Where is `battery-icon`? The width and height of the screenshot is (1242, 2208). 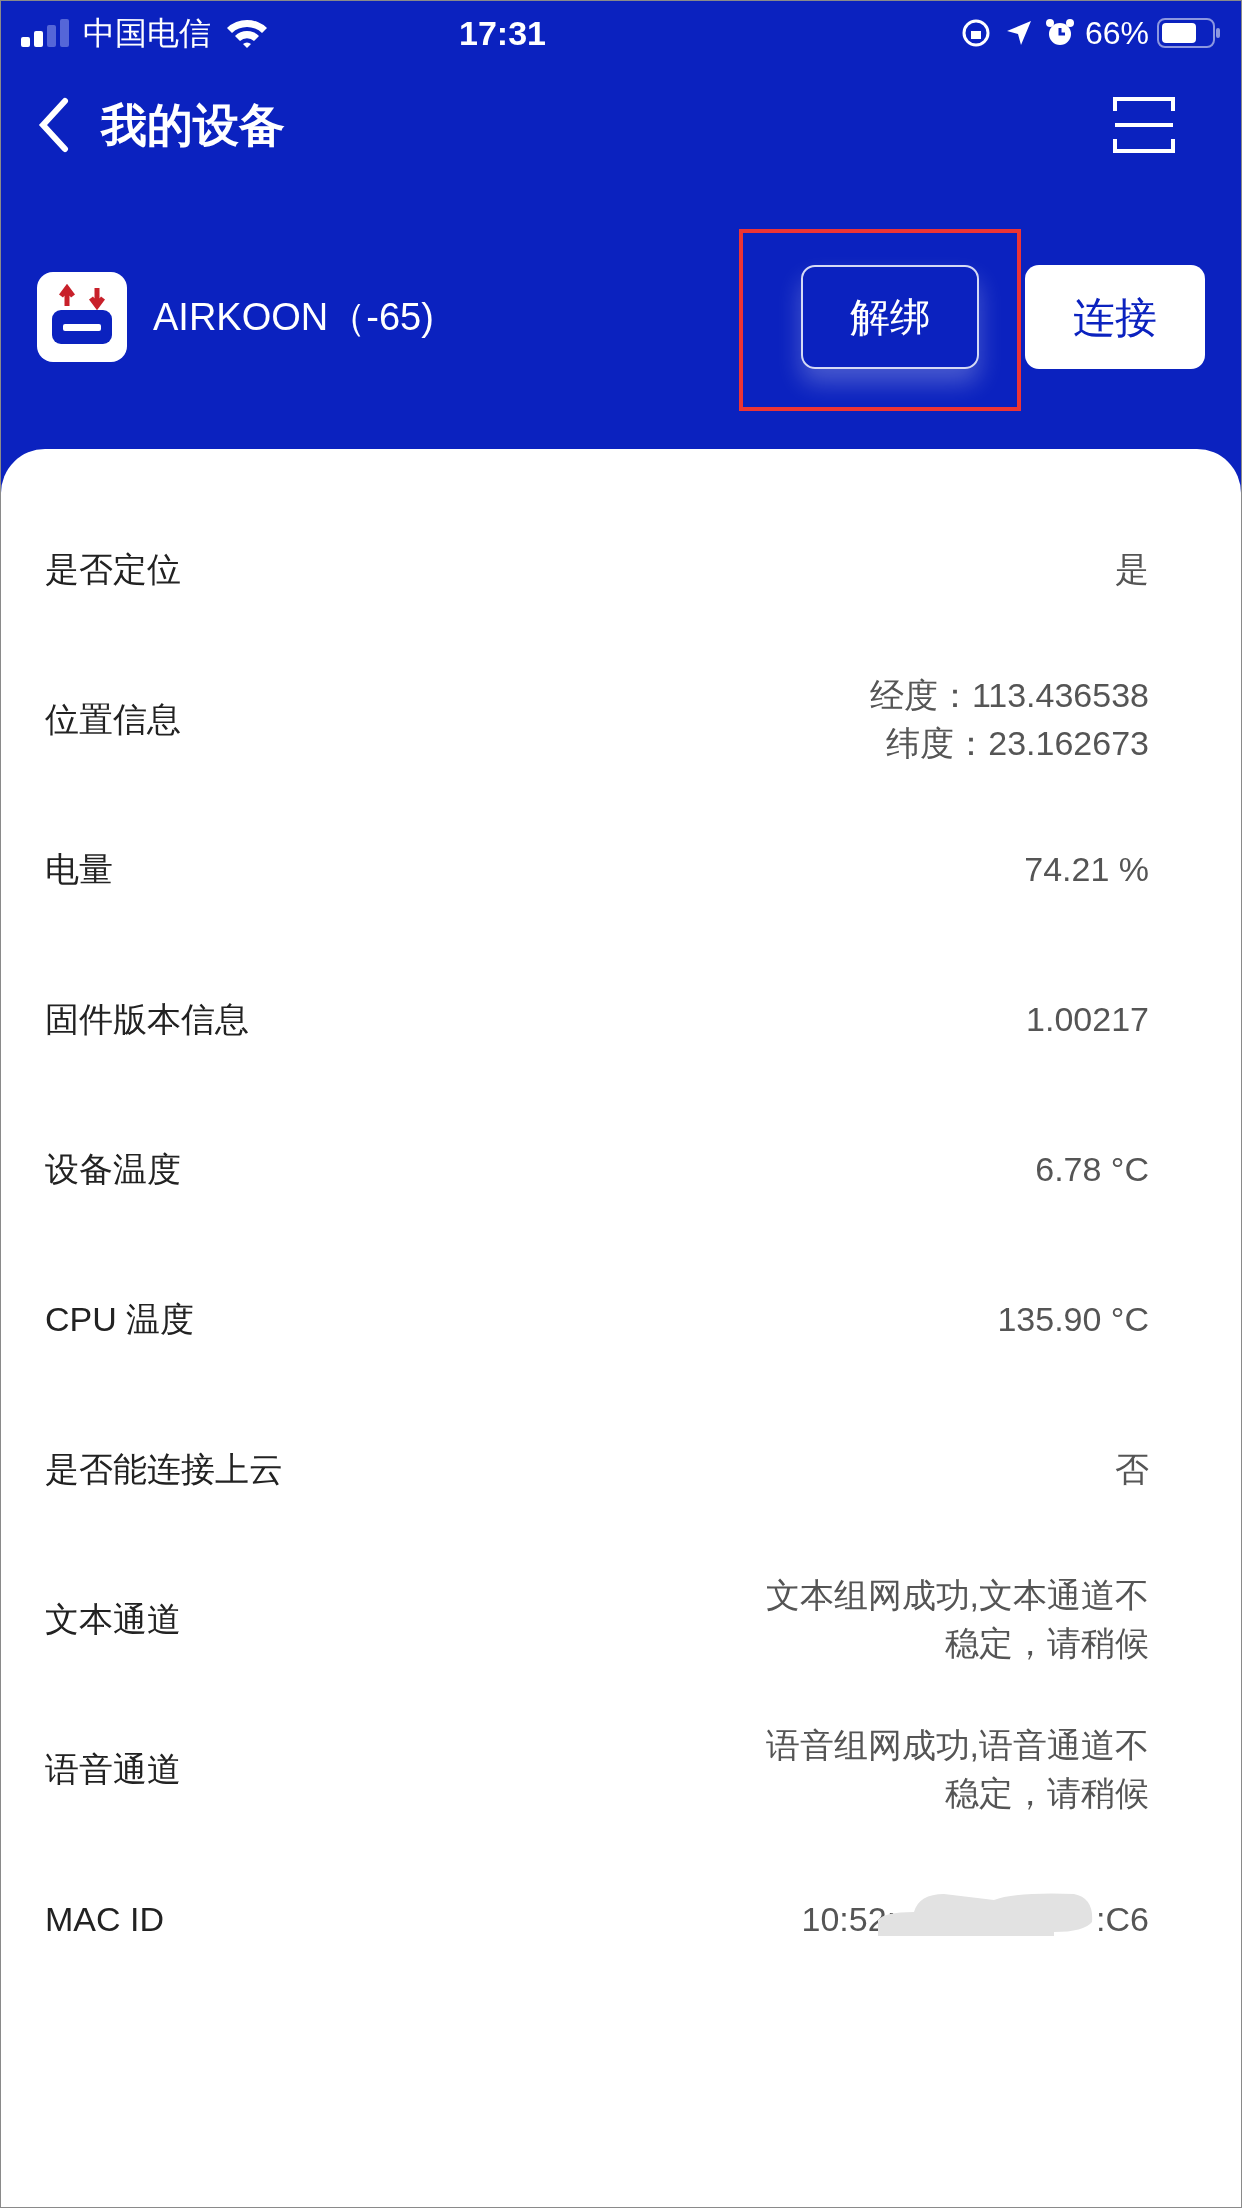
battery-icon is located at coordinates (1189, 33).